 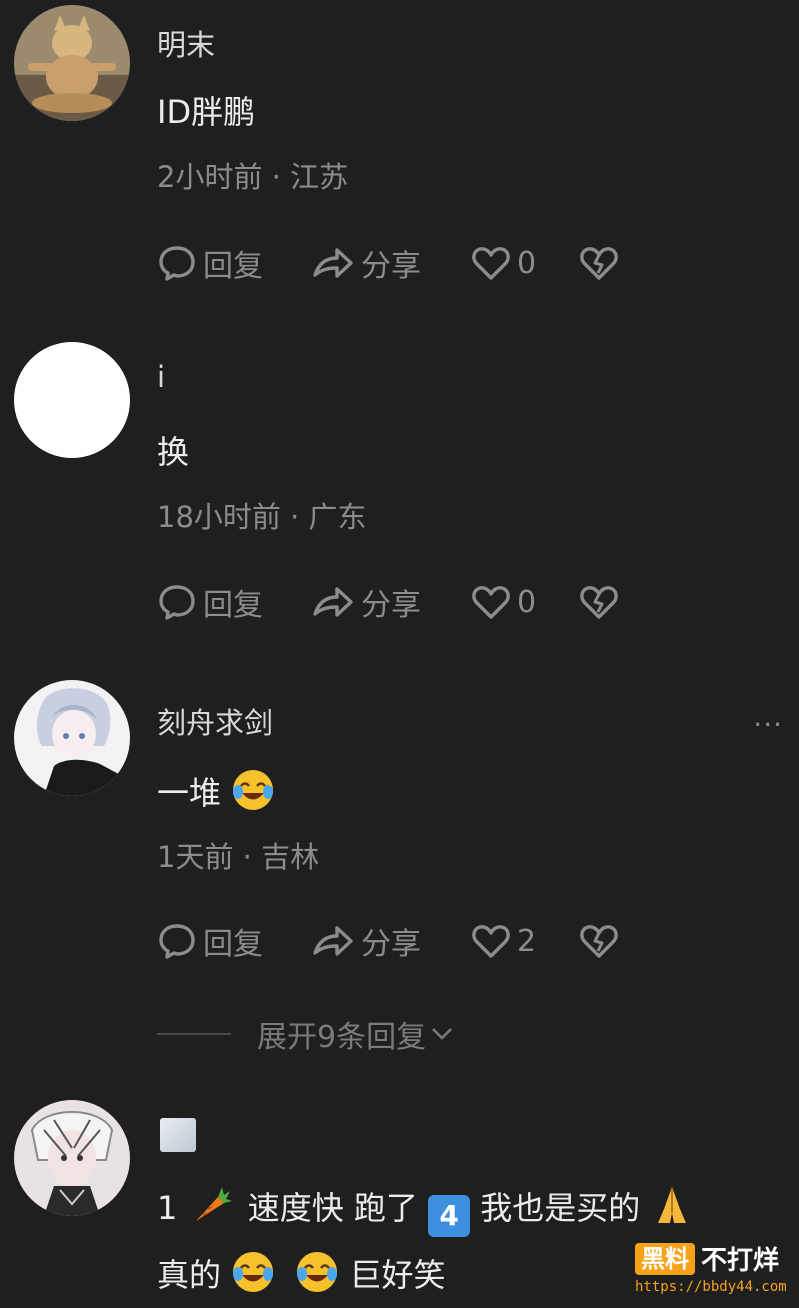 I want to click on comment-text-content: 一堆, so click(x=189, y=793).